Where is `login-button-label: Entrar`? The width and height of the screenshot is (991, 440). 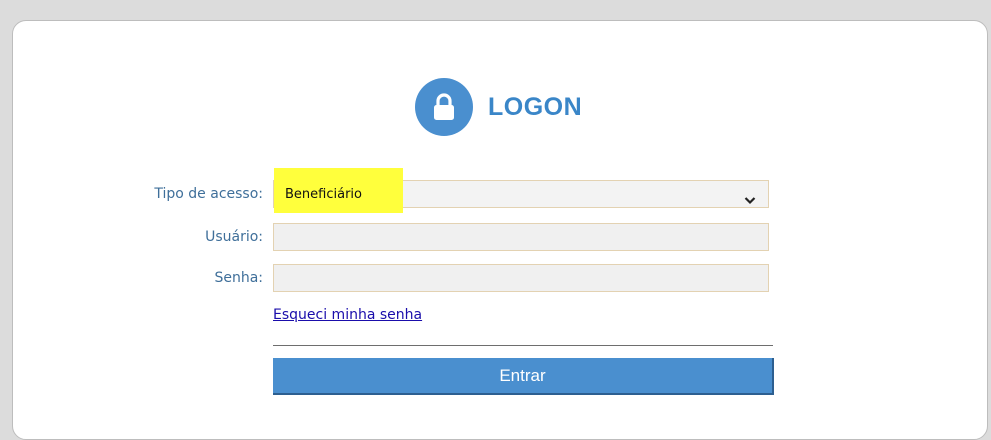 login-button-label: Entrar is located at coordinates (522, 375).